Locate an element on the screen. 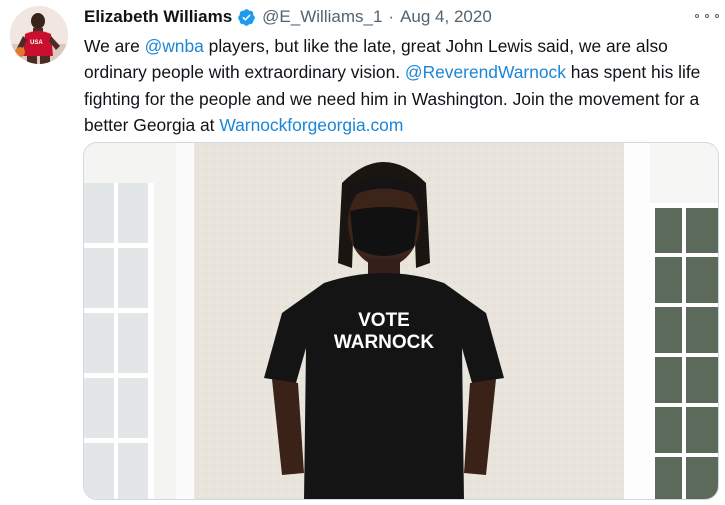 This screenshot has height=505, width=725. avatar-image: USA is located at coordinates (39, 35).